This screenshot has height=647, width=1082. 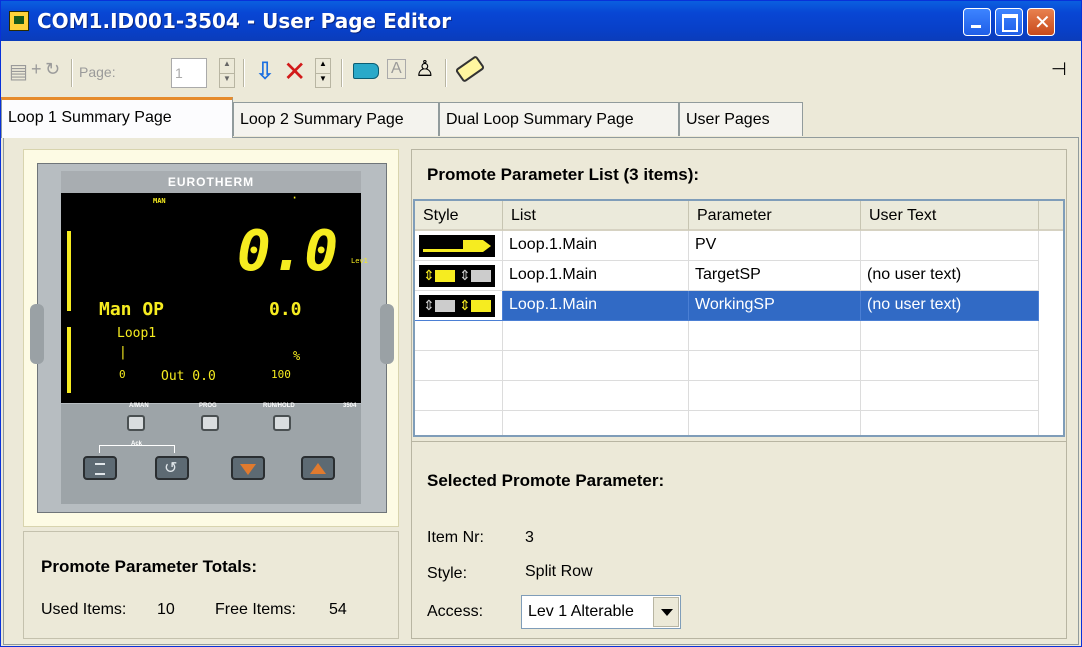 I want to click on ack-label: Ack, so click(x=137, y=444).